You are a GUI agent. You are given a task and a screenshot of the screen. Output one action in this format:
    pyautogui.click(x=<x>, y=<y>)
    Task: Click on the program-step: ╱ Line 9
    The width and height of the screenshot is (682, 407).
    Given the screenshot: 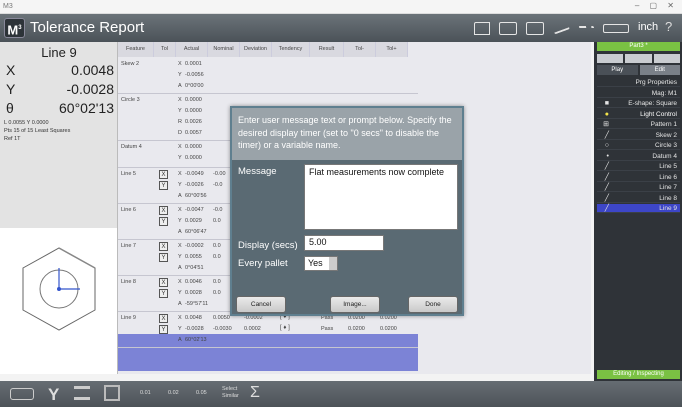 What is the action you would take?
    pyautogui.click(x=638, y=208)
    